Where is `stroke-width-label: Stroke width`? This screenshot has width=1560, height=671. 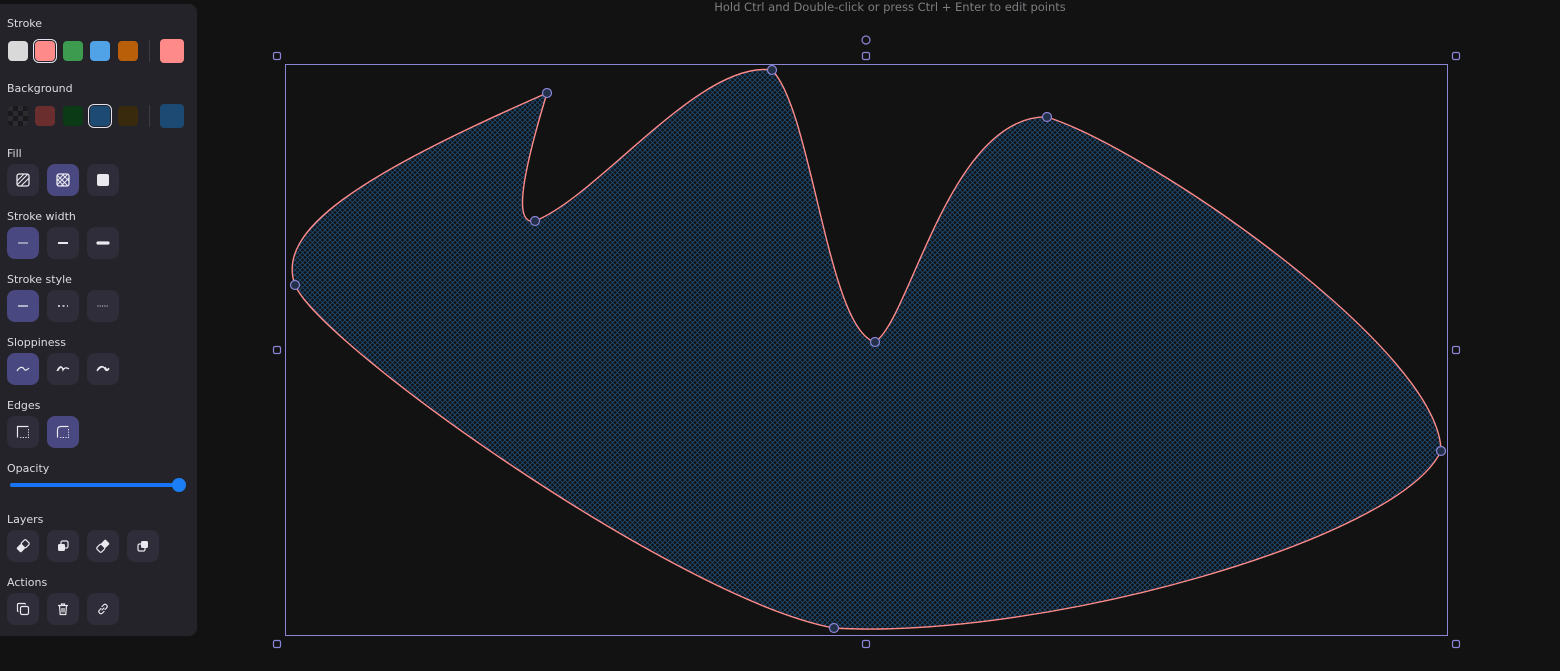 stroke-width-label: Stroke width is located at coordinates (41, 216).